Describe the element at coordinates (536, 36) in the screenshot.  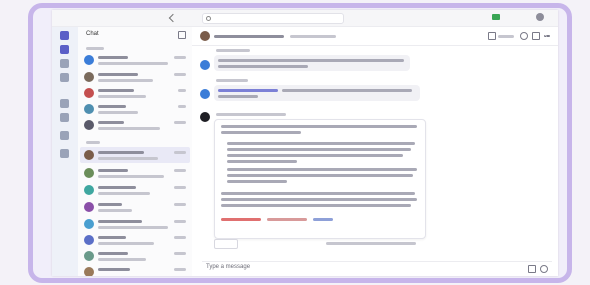
I see `screen-share-icon` at that location.